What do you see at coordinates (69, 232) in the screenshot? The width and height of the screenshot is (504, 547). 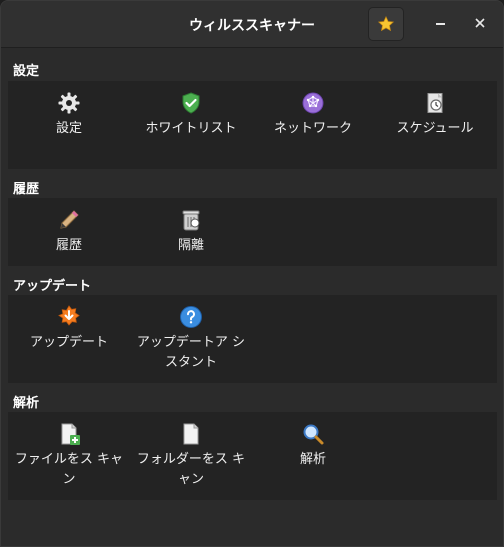 I see `history-button: 履歴` at bounding box center [69, 232].